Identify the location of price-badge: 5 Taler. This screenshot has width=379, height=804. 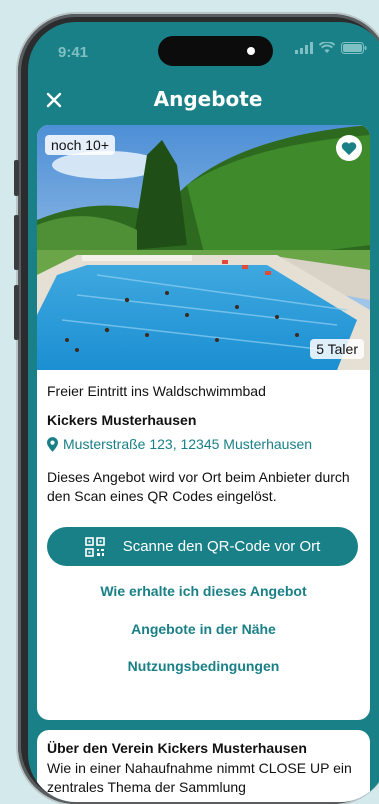
(337, 349).